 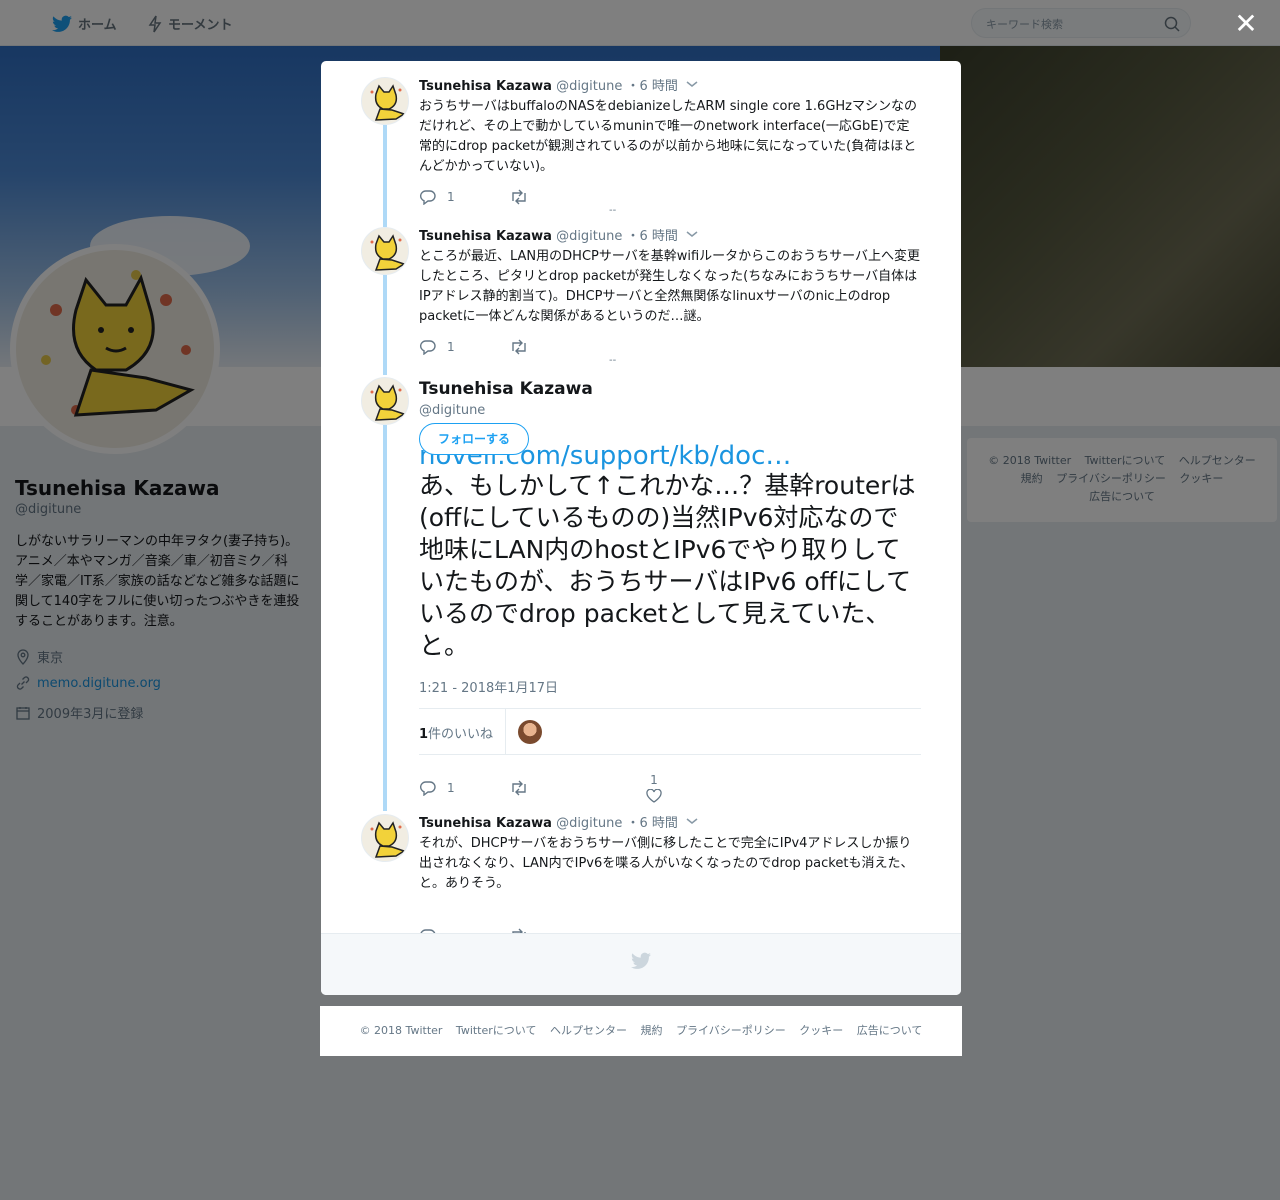 What do you see at coordinates (424, 734) in the screenshot?
I see `likes-number: 1` at bounding box center [424, 734].